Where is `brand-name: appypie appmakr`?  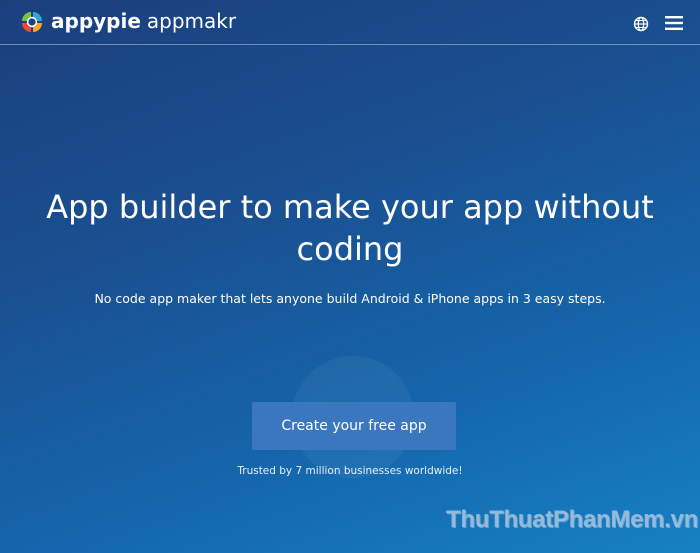 brand-name: appypie appmakr is located at coordinates (143, 21).